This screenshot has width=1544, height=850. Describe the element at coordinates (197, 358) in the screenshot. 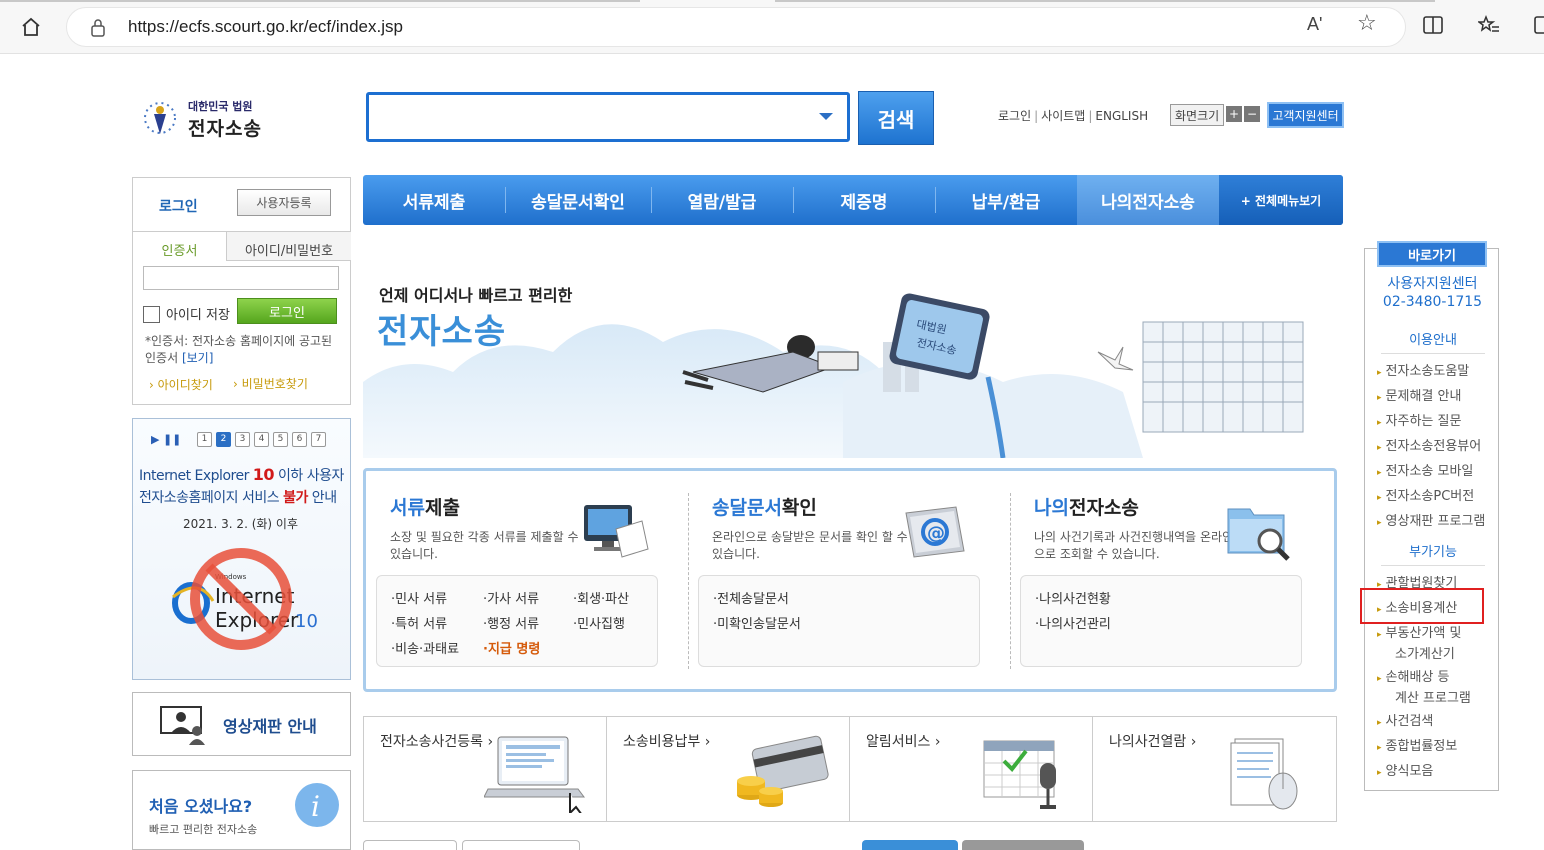

I see `certificate-view-link: [보기]` at that location.